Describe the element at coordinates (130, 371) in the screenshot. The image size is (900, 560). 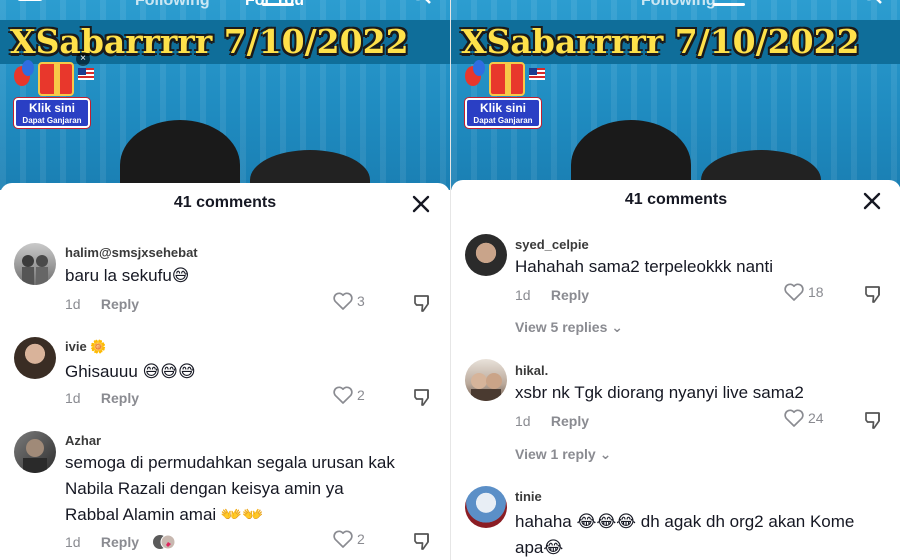
I see `comment-text: Ghisauuu 😅😅😅` at that location.